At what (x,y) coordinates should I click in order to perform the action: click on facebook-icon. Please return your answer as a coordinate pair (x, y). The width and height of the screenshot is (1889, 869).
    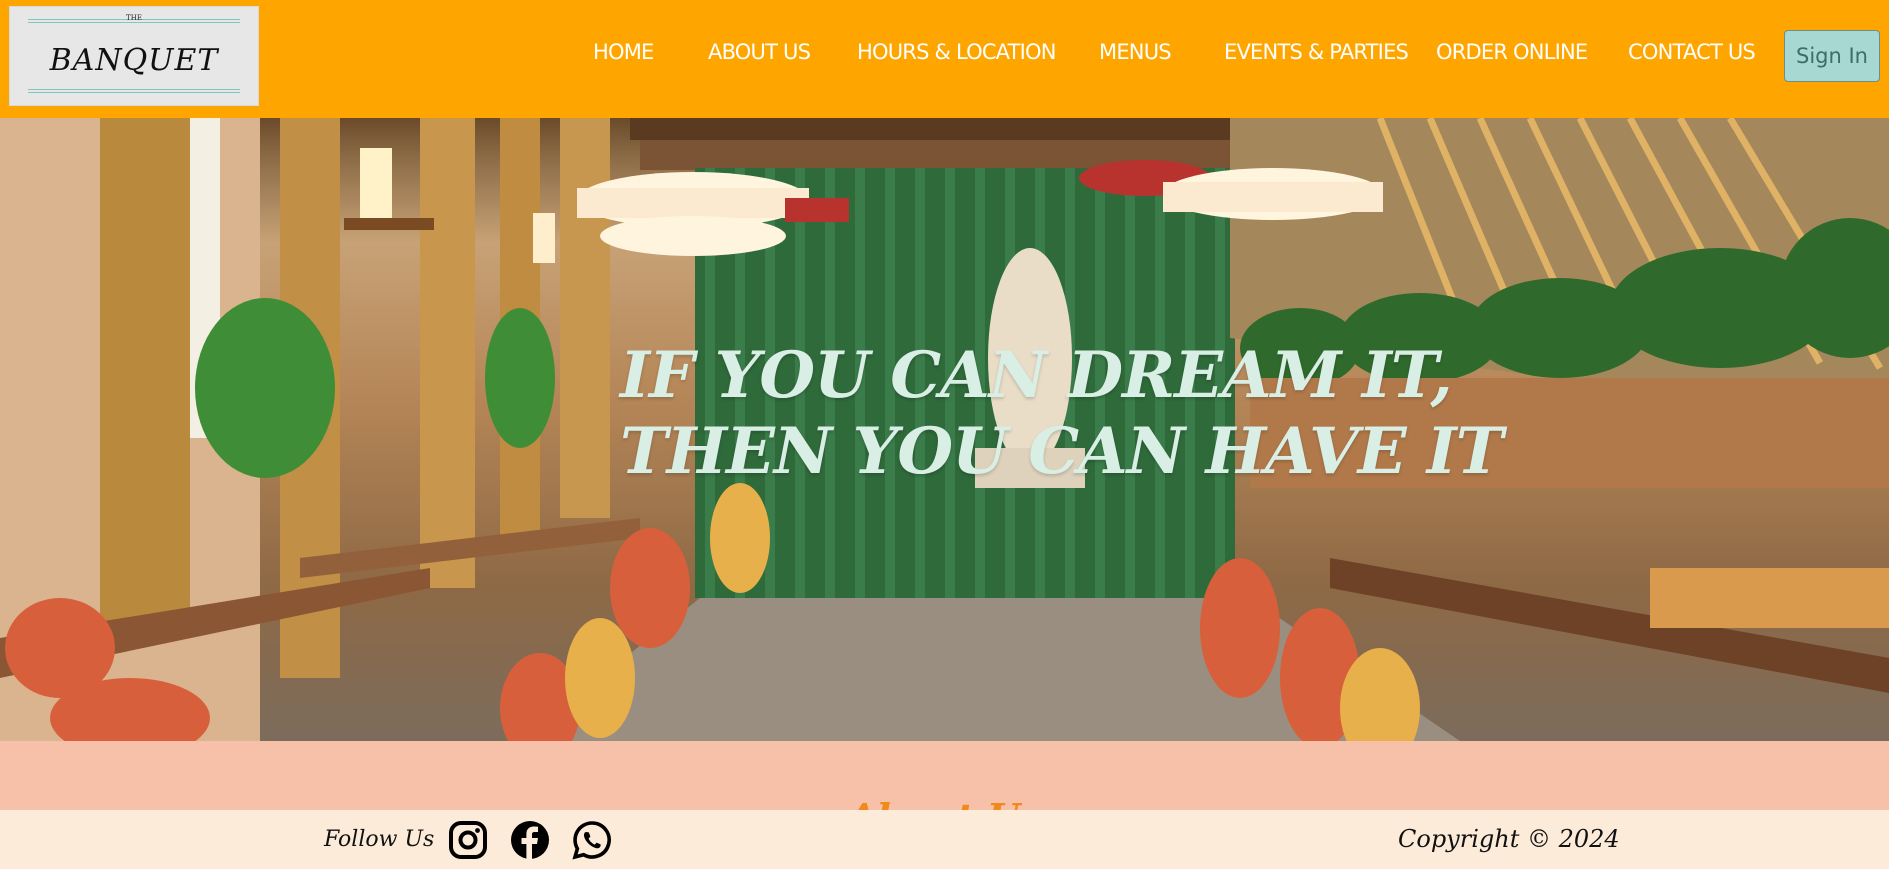
    Looking at the image, I should click on (530, 840).